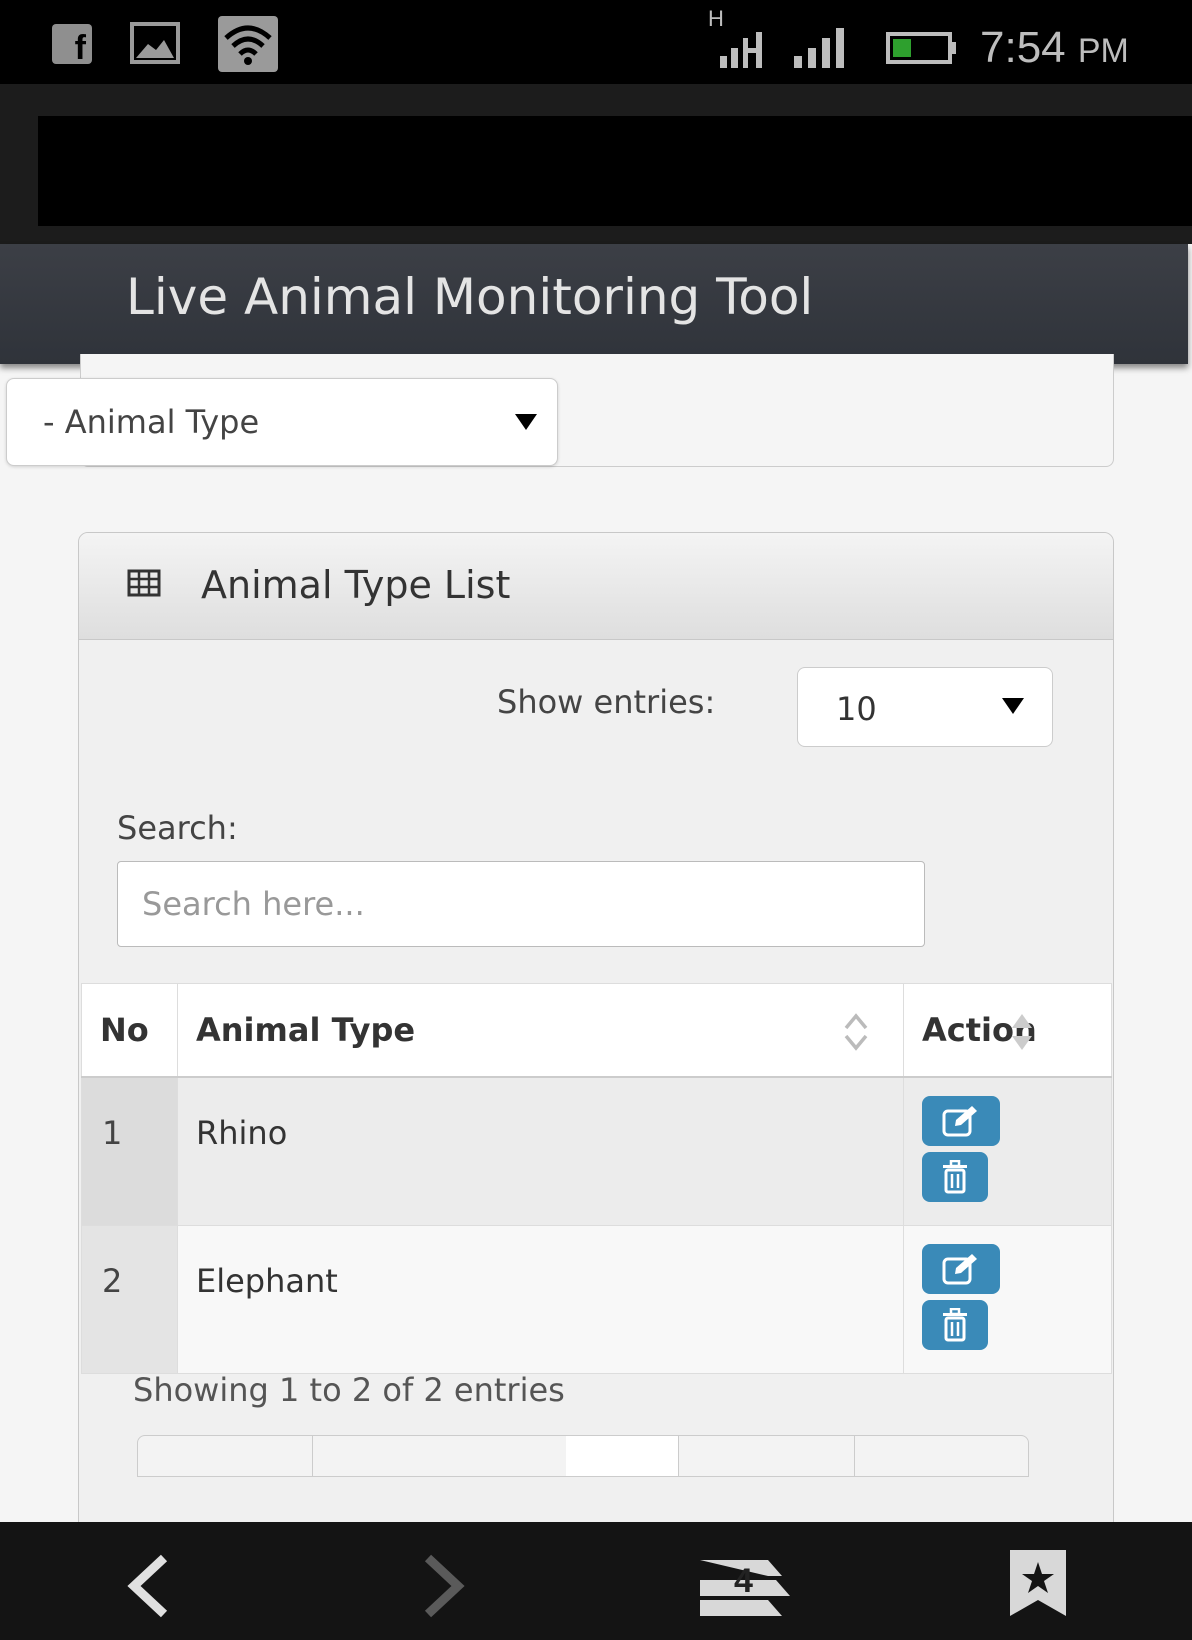 The width and height of the screenshot is (1192, 1640). Describe the element at coordinates (921, 48) in the screenshot. I see `battery-icon` at that location.